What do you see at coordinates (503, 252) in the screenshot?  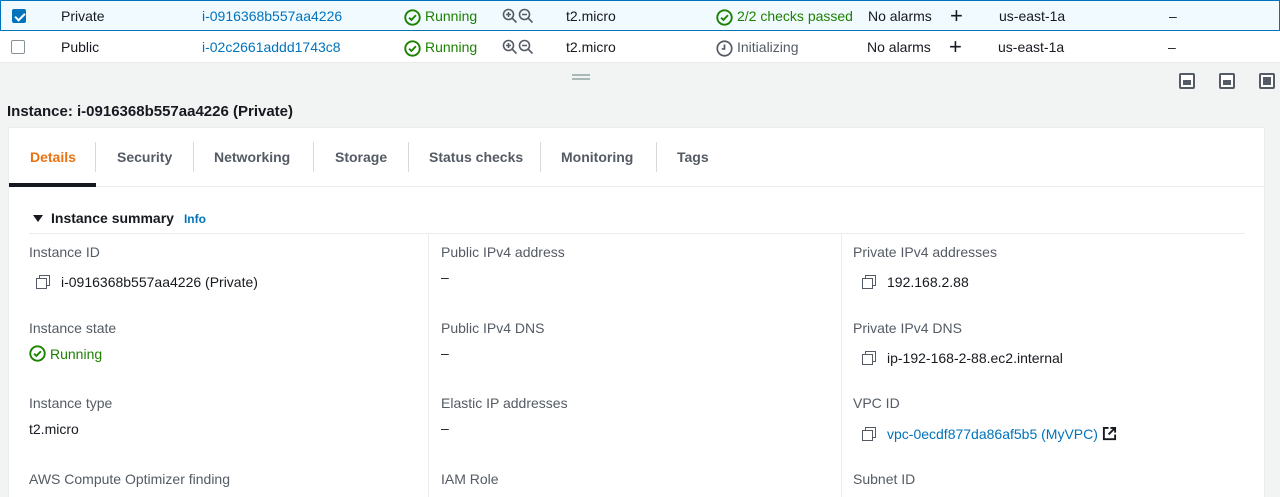 I see `public-ipv4-label: Public IPv4 address` at bounding box center [503, 252].